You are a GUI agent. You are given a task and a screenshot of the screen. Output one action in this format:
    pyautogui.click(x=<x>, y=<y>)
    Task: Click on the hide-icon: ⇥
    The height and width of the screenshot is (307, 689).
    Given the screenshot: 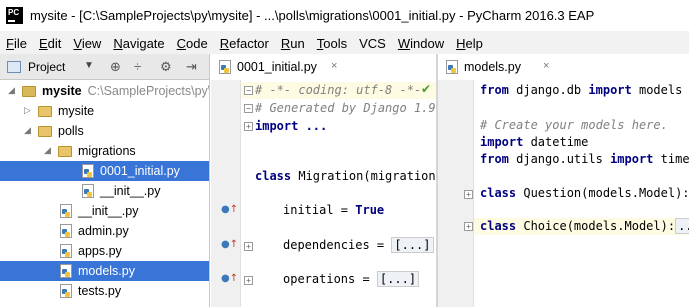 What is the action you would take?
    pyautogui.click(x=191, y=67)
    